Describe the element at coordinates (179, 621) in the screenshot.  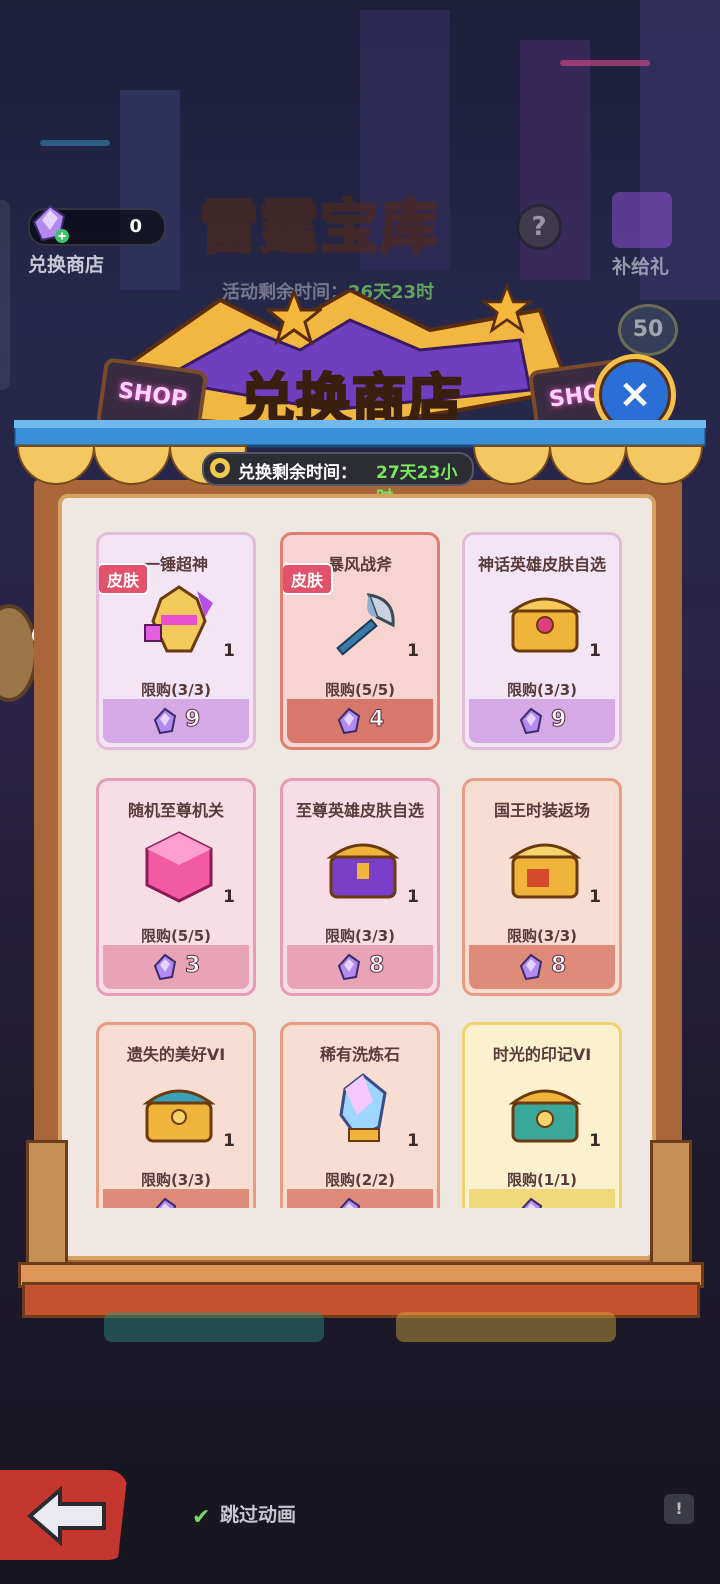
I see `hero-skin-icon` at that location.